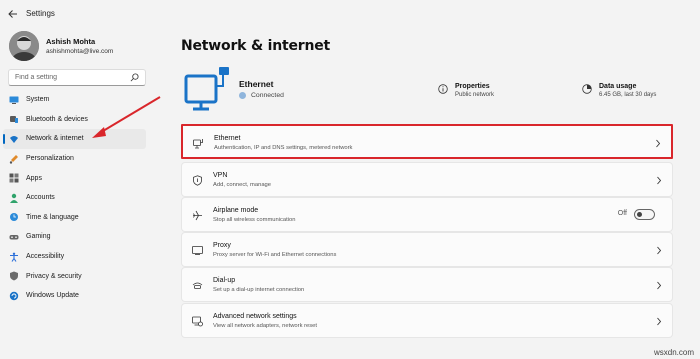 The height and width of the screenshot is (359, 700). Describe the element at coordinates (227, 138) in the screenshot. I see `card-title: Ethernet` at that location.